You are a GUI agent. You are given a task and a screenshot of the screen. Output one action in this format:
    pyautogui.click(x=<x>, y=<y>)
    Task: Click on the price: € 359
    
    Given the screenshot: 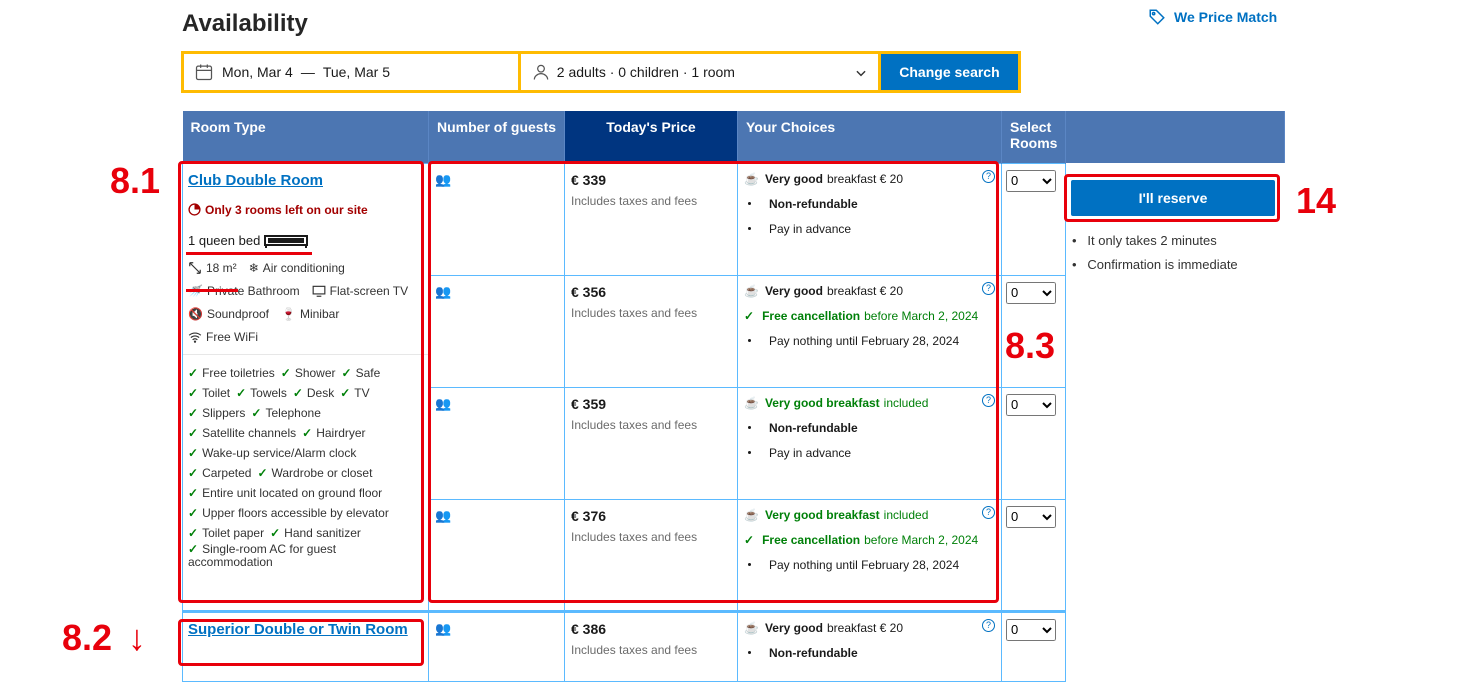 What is the action you would take?
    pyautogui.click(x=589, y=403)
    